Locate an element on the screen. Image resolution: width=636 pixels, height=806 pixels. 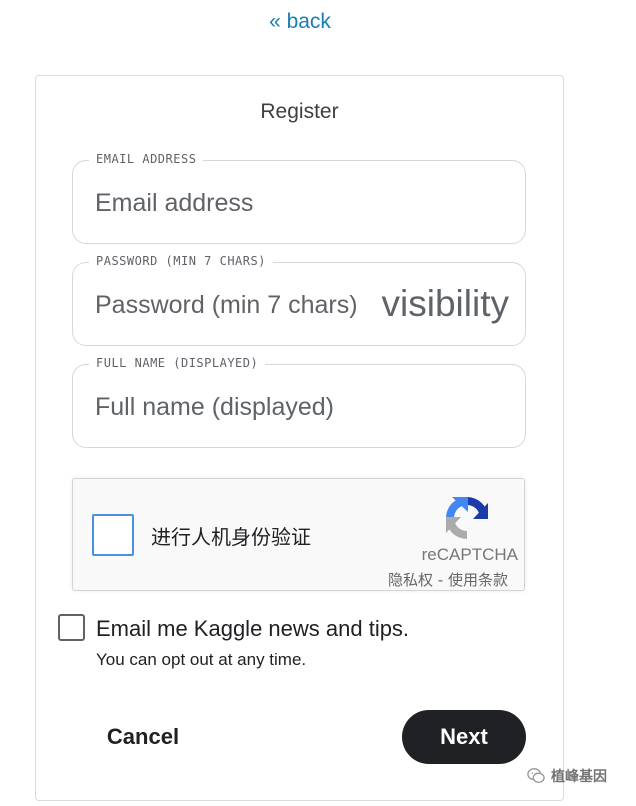
recaptcha-checkbox-label: 进行人机身份验证 is located at coordinates (231, 537).